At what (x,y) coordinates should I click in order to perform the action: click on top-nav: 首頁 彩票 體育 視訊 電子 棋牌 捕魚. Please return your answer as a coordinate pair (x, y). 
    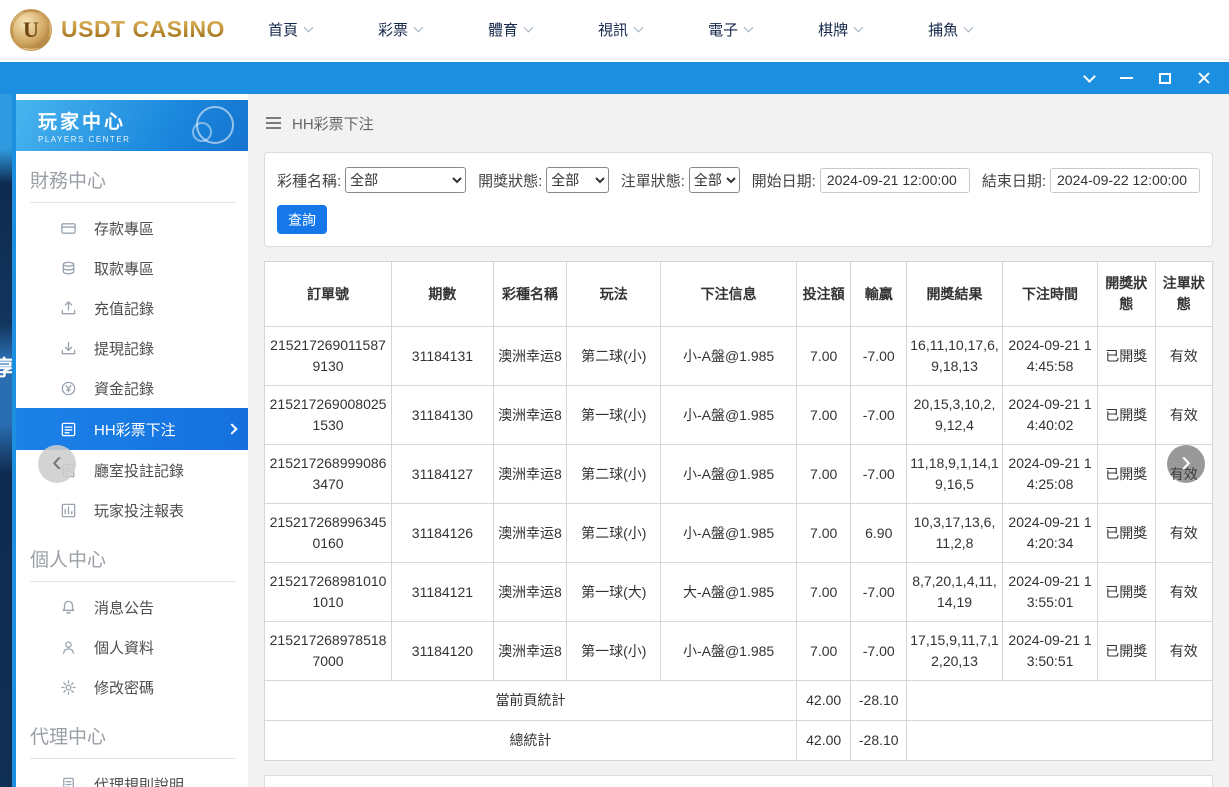
    Looking at the image, I should click on (620, 30).